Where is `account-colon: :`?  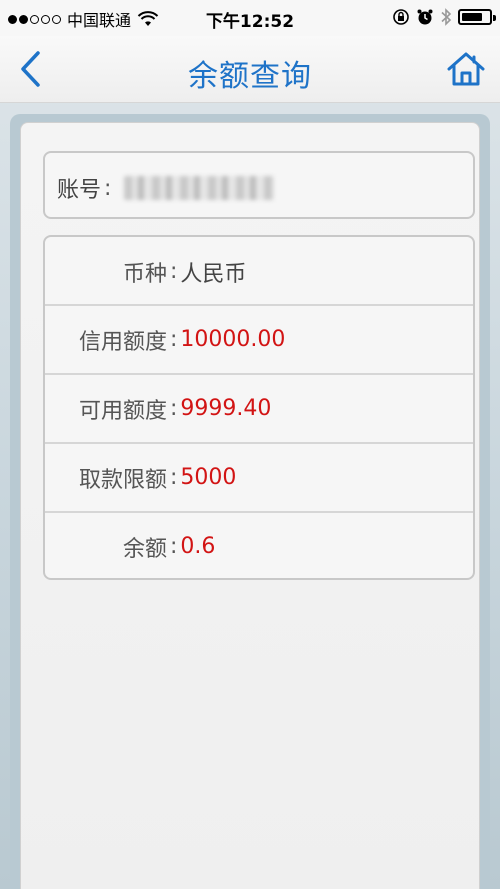 account-colon: : is located at coordinates (108, 188).